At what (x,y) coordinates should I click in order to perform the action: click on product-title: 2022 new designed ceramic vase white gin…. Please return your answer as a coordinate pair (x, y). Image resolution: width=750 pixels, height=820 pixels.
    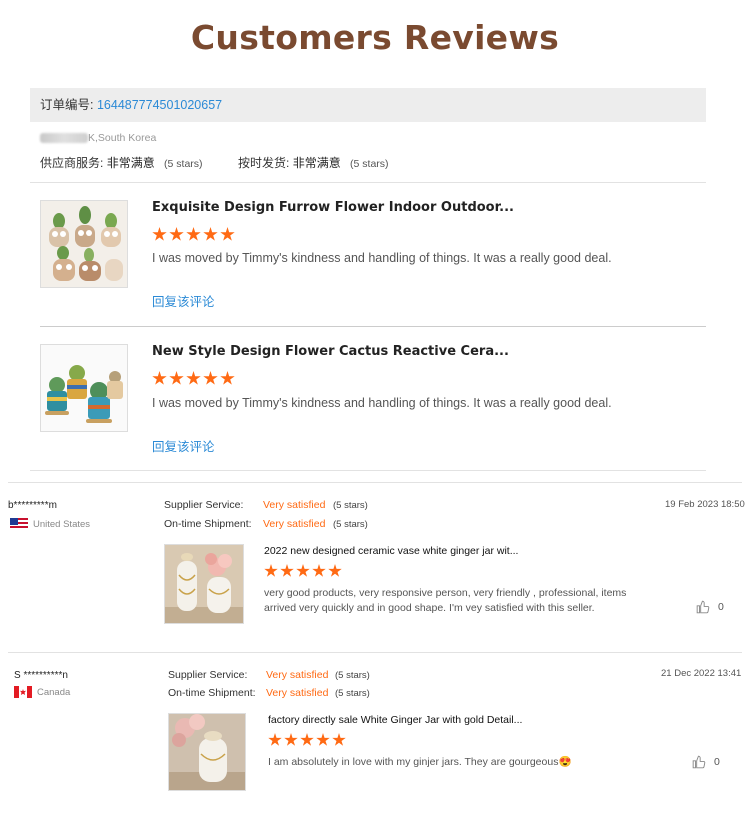
    Looking at the image, I should click on (391, 551).